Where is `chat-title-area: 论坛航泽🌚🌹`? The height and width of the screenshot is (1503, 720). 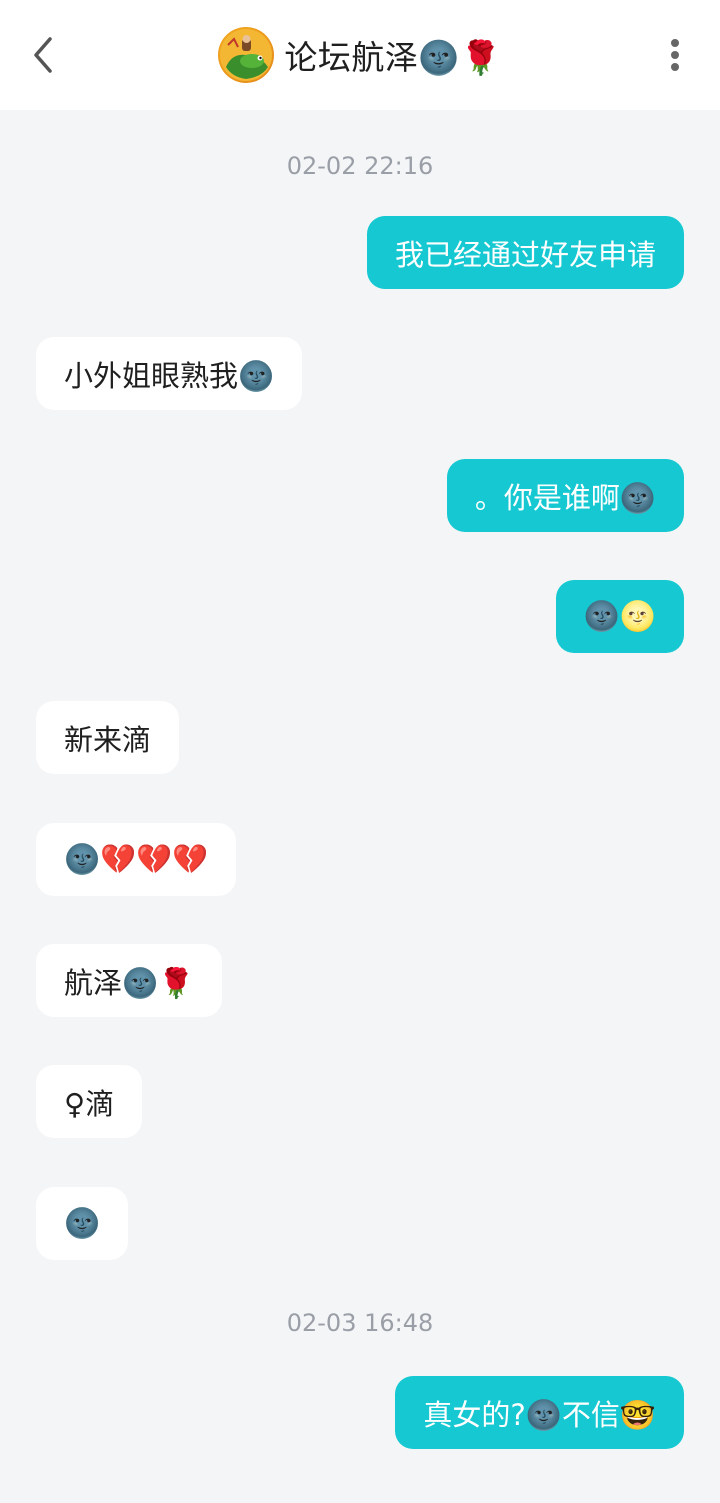 chat-title-area: 论坛航泽🌚🌹 is located at coordinates (360, 55).